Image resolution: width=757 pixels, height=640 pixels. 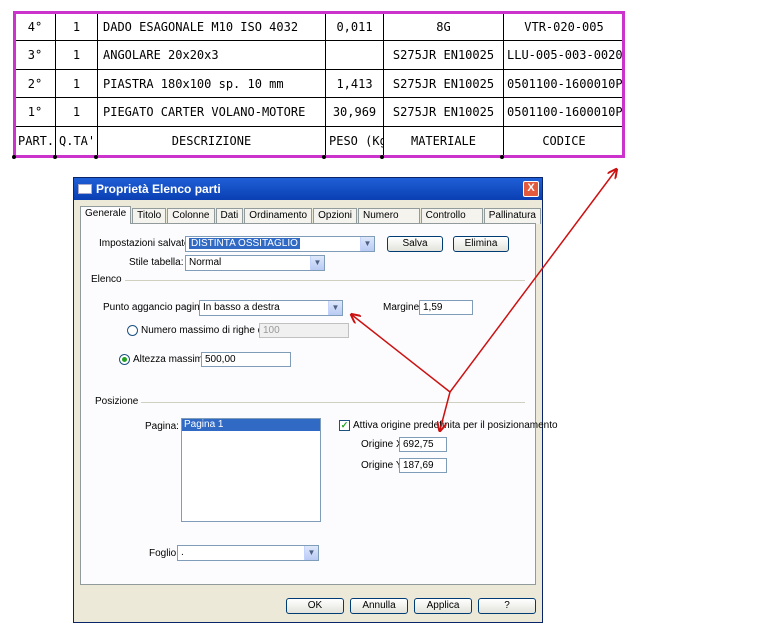 I want to click on tab-colonne: Colonne, so click(x=191, y=216).